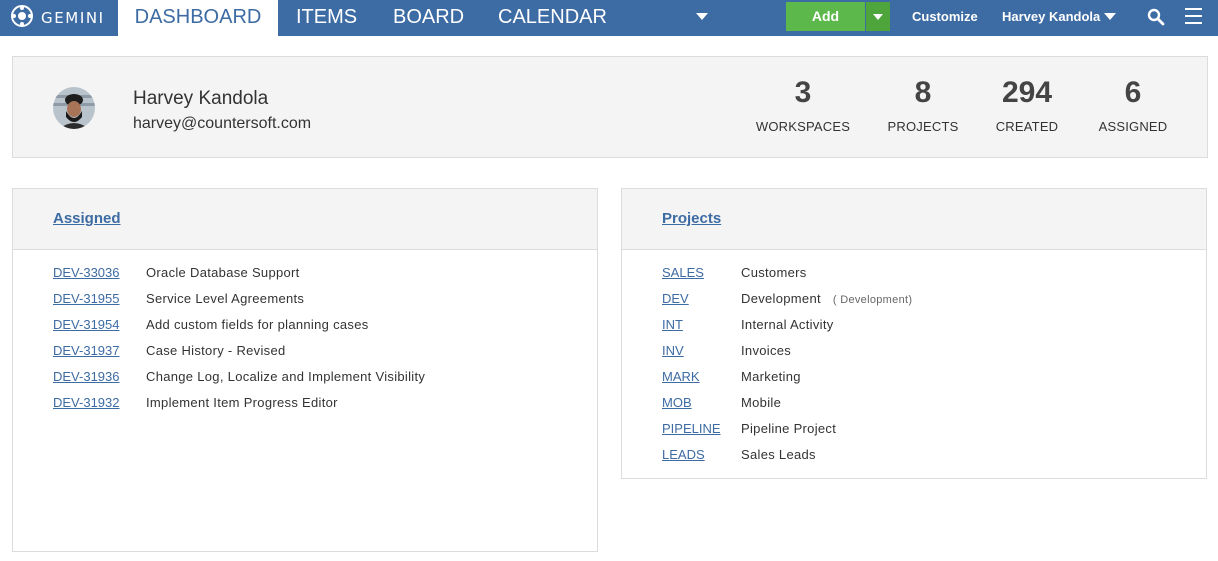  Describe the element at coordinates (22, 18) in the screenshot. I see `gemini-logo-icon` at that location.